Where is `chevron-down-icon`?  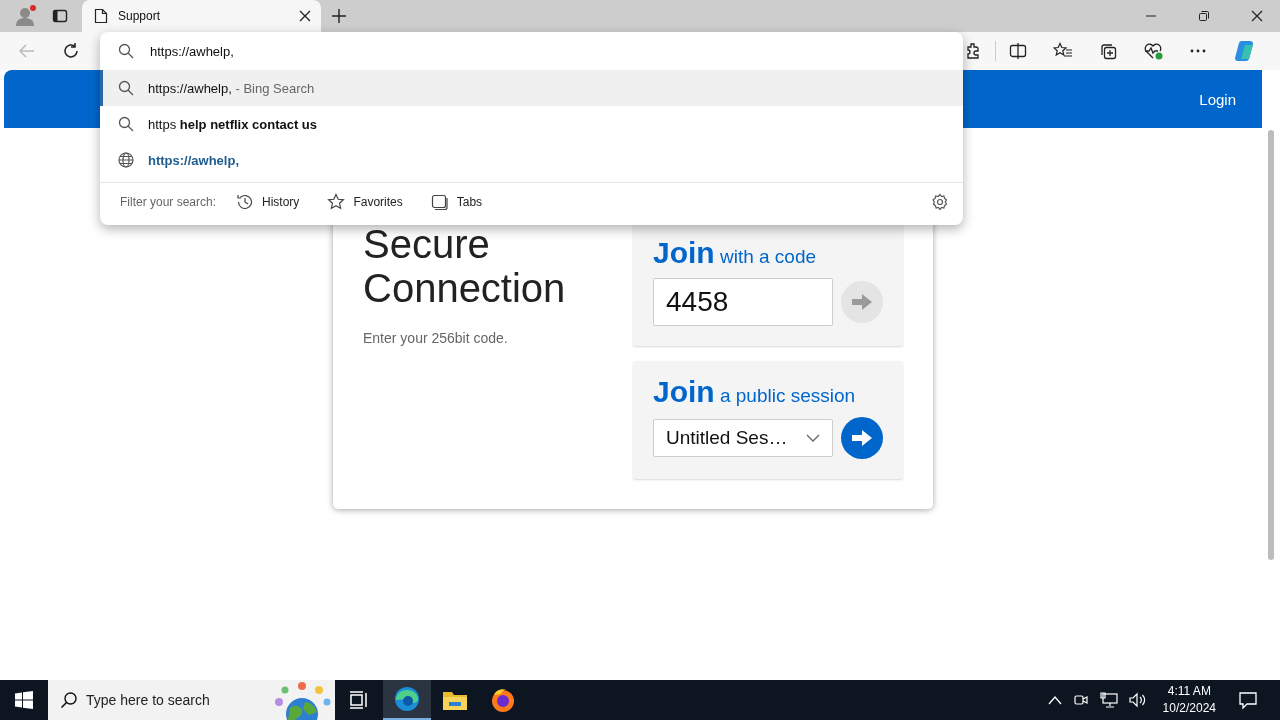
chevron-down-icon is located at coordinates (813, 438).